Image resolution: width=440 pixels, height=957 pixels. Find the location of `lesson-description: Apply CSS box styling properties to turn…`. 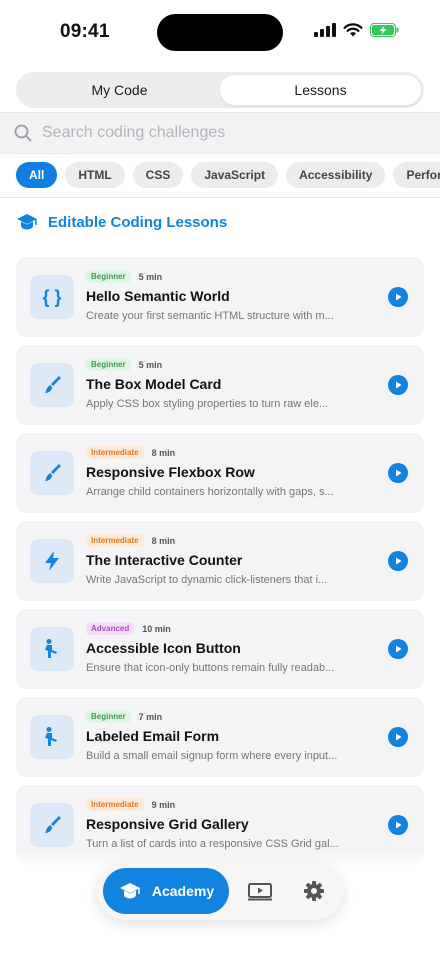

lesson-description: Apply CSS box styling properties to turn… is located at coordinates (207, 404).